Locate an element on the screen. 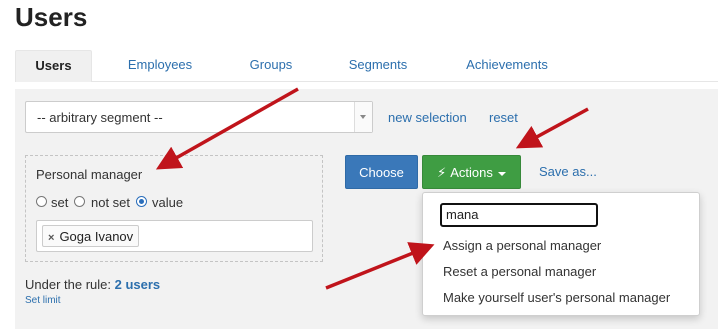 This screenshot has width=718, height=329. segment-select-value: -- arbitrary segment -- is located at coordinates (100, 117).